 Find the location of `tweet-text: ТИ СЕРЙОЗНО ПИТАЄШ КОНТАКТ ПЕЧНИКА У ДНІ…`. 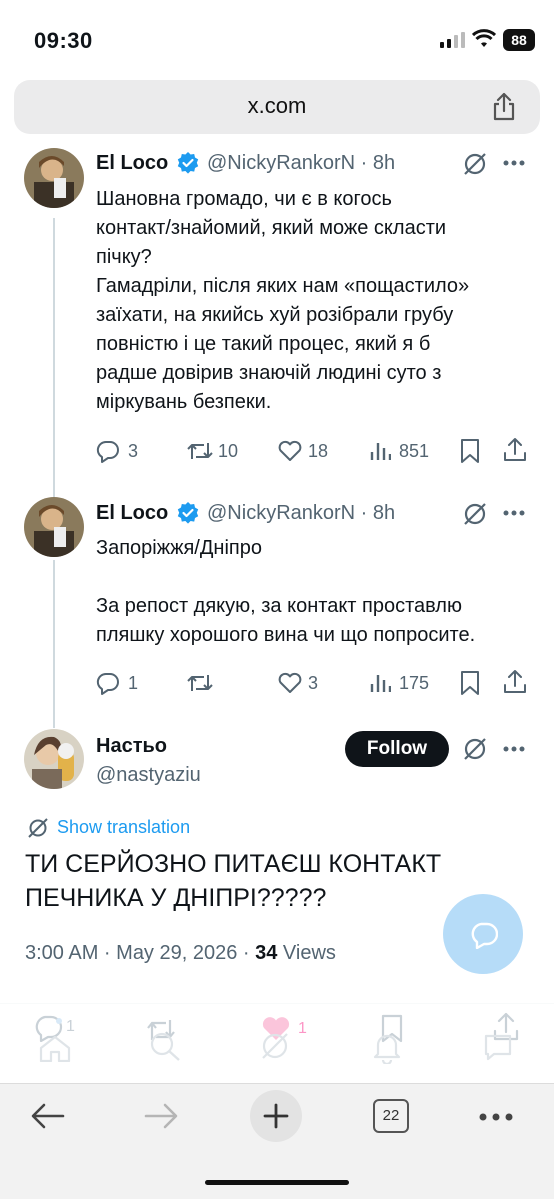

tweet-text: ТИ СЕРЙОЗНО ПИТАЄШ КОНТАКТ ПЕЧНИКА У ДНІ… is located at coordinates (233, 881).